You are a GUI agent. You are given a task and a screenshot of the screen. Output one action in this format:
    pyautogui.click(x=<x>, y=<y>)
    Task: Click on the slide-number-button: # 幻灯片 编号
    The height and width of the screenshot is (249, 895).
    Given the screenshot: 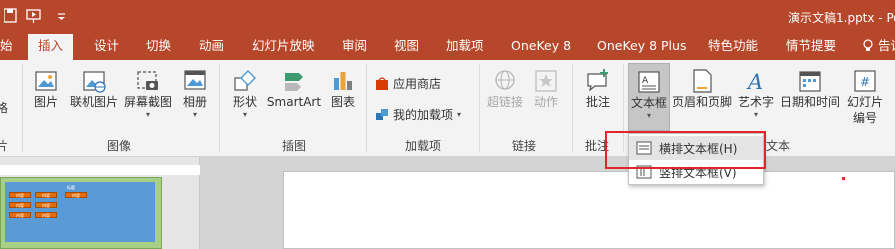 What is the action you would take?
    pyautogui.click(x=865, y=97)
    